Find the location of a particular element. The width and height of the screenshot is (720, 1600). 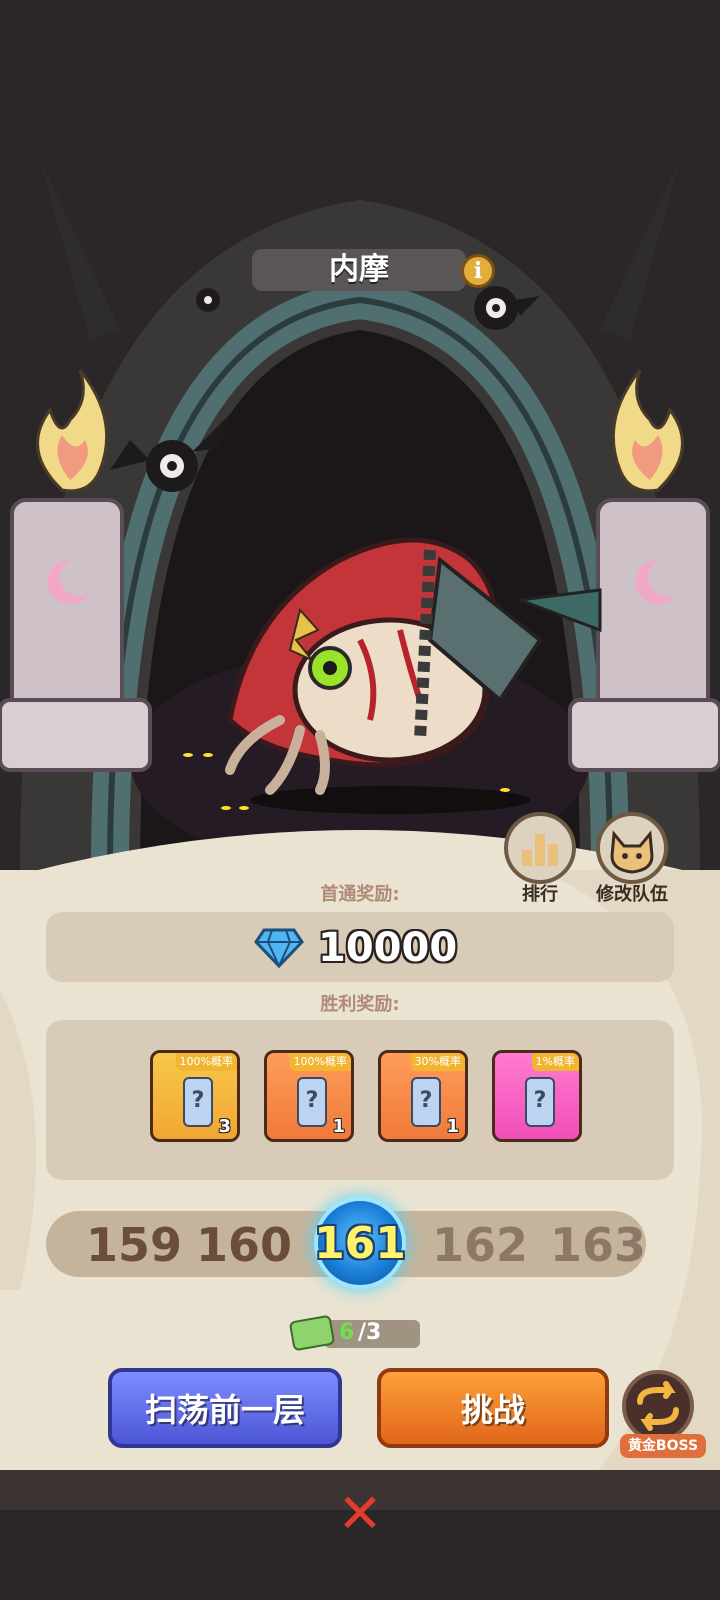

level-option: 162 is located at coordinates (480, 1245).